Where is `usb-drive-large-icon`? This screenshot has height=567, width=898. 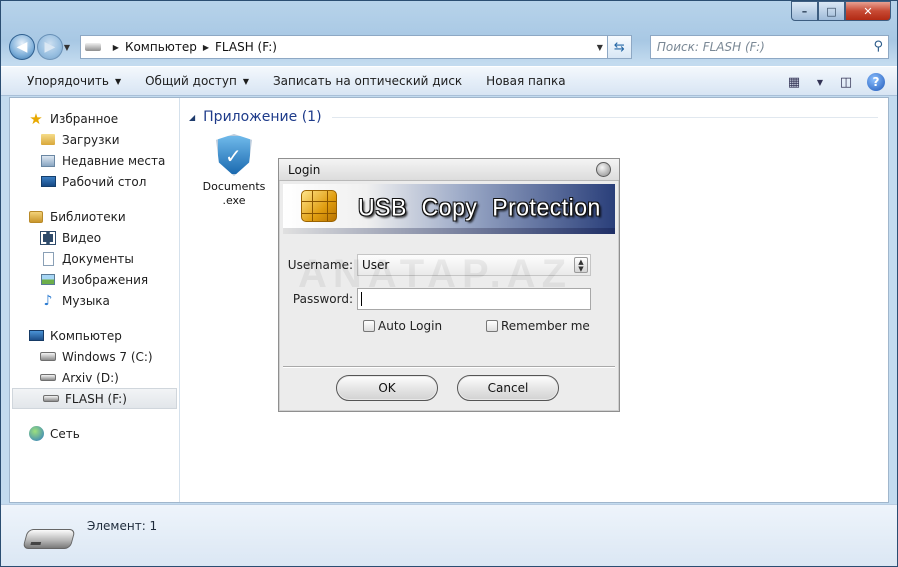
usb-drive-large-icon is located at coordinates (49, 539).